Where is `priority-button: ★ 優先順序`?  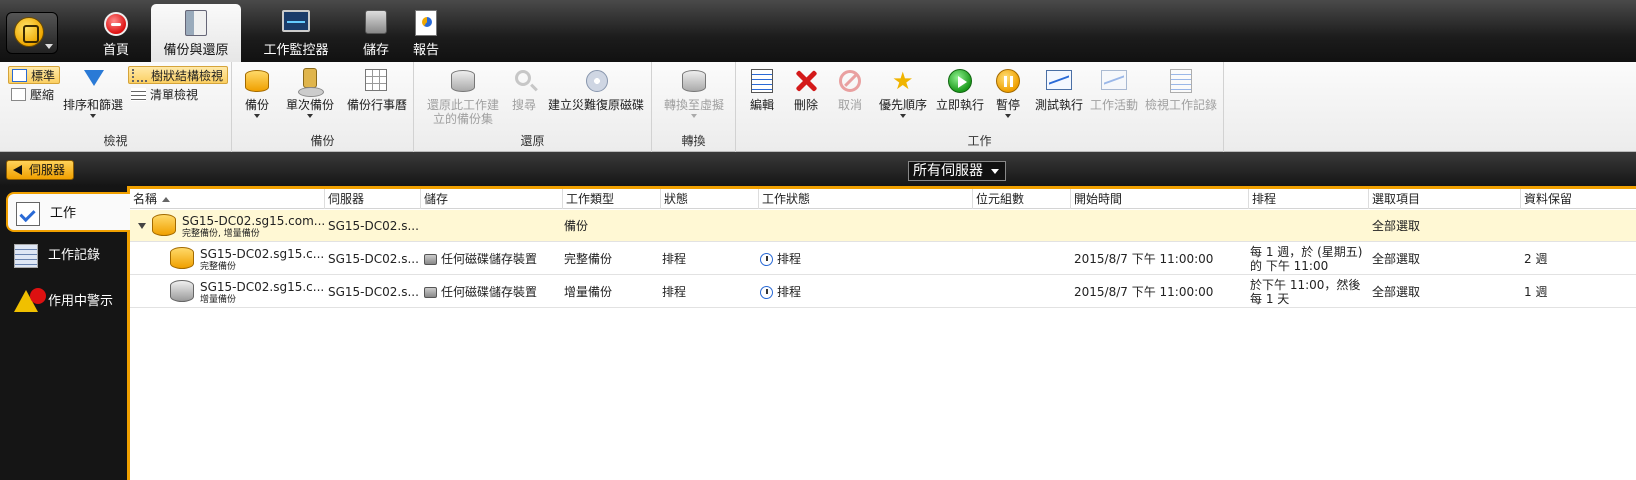 priority-button: ★ 優先順序 is located at coordinates (903, 92).